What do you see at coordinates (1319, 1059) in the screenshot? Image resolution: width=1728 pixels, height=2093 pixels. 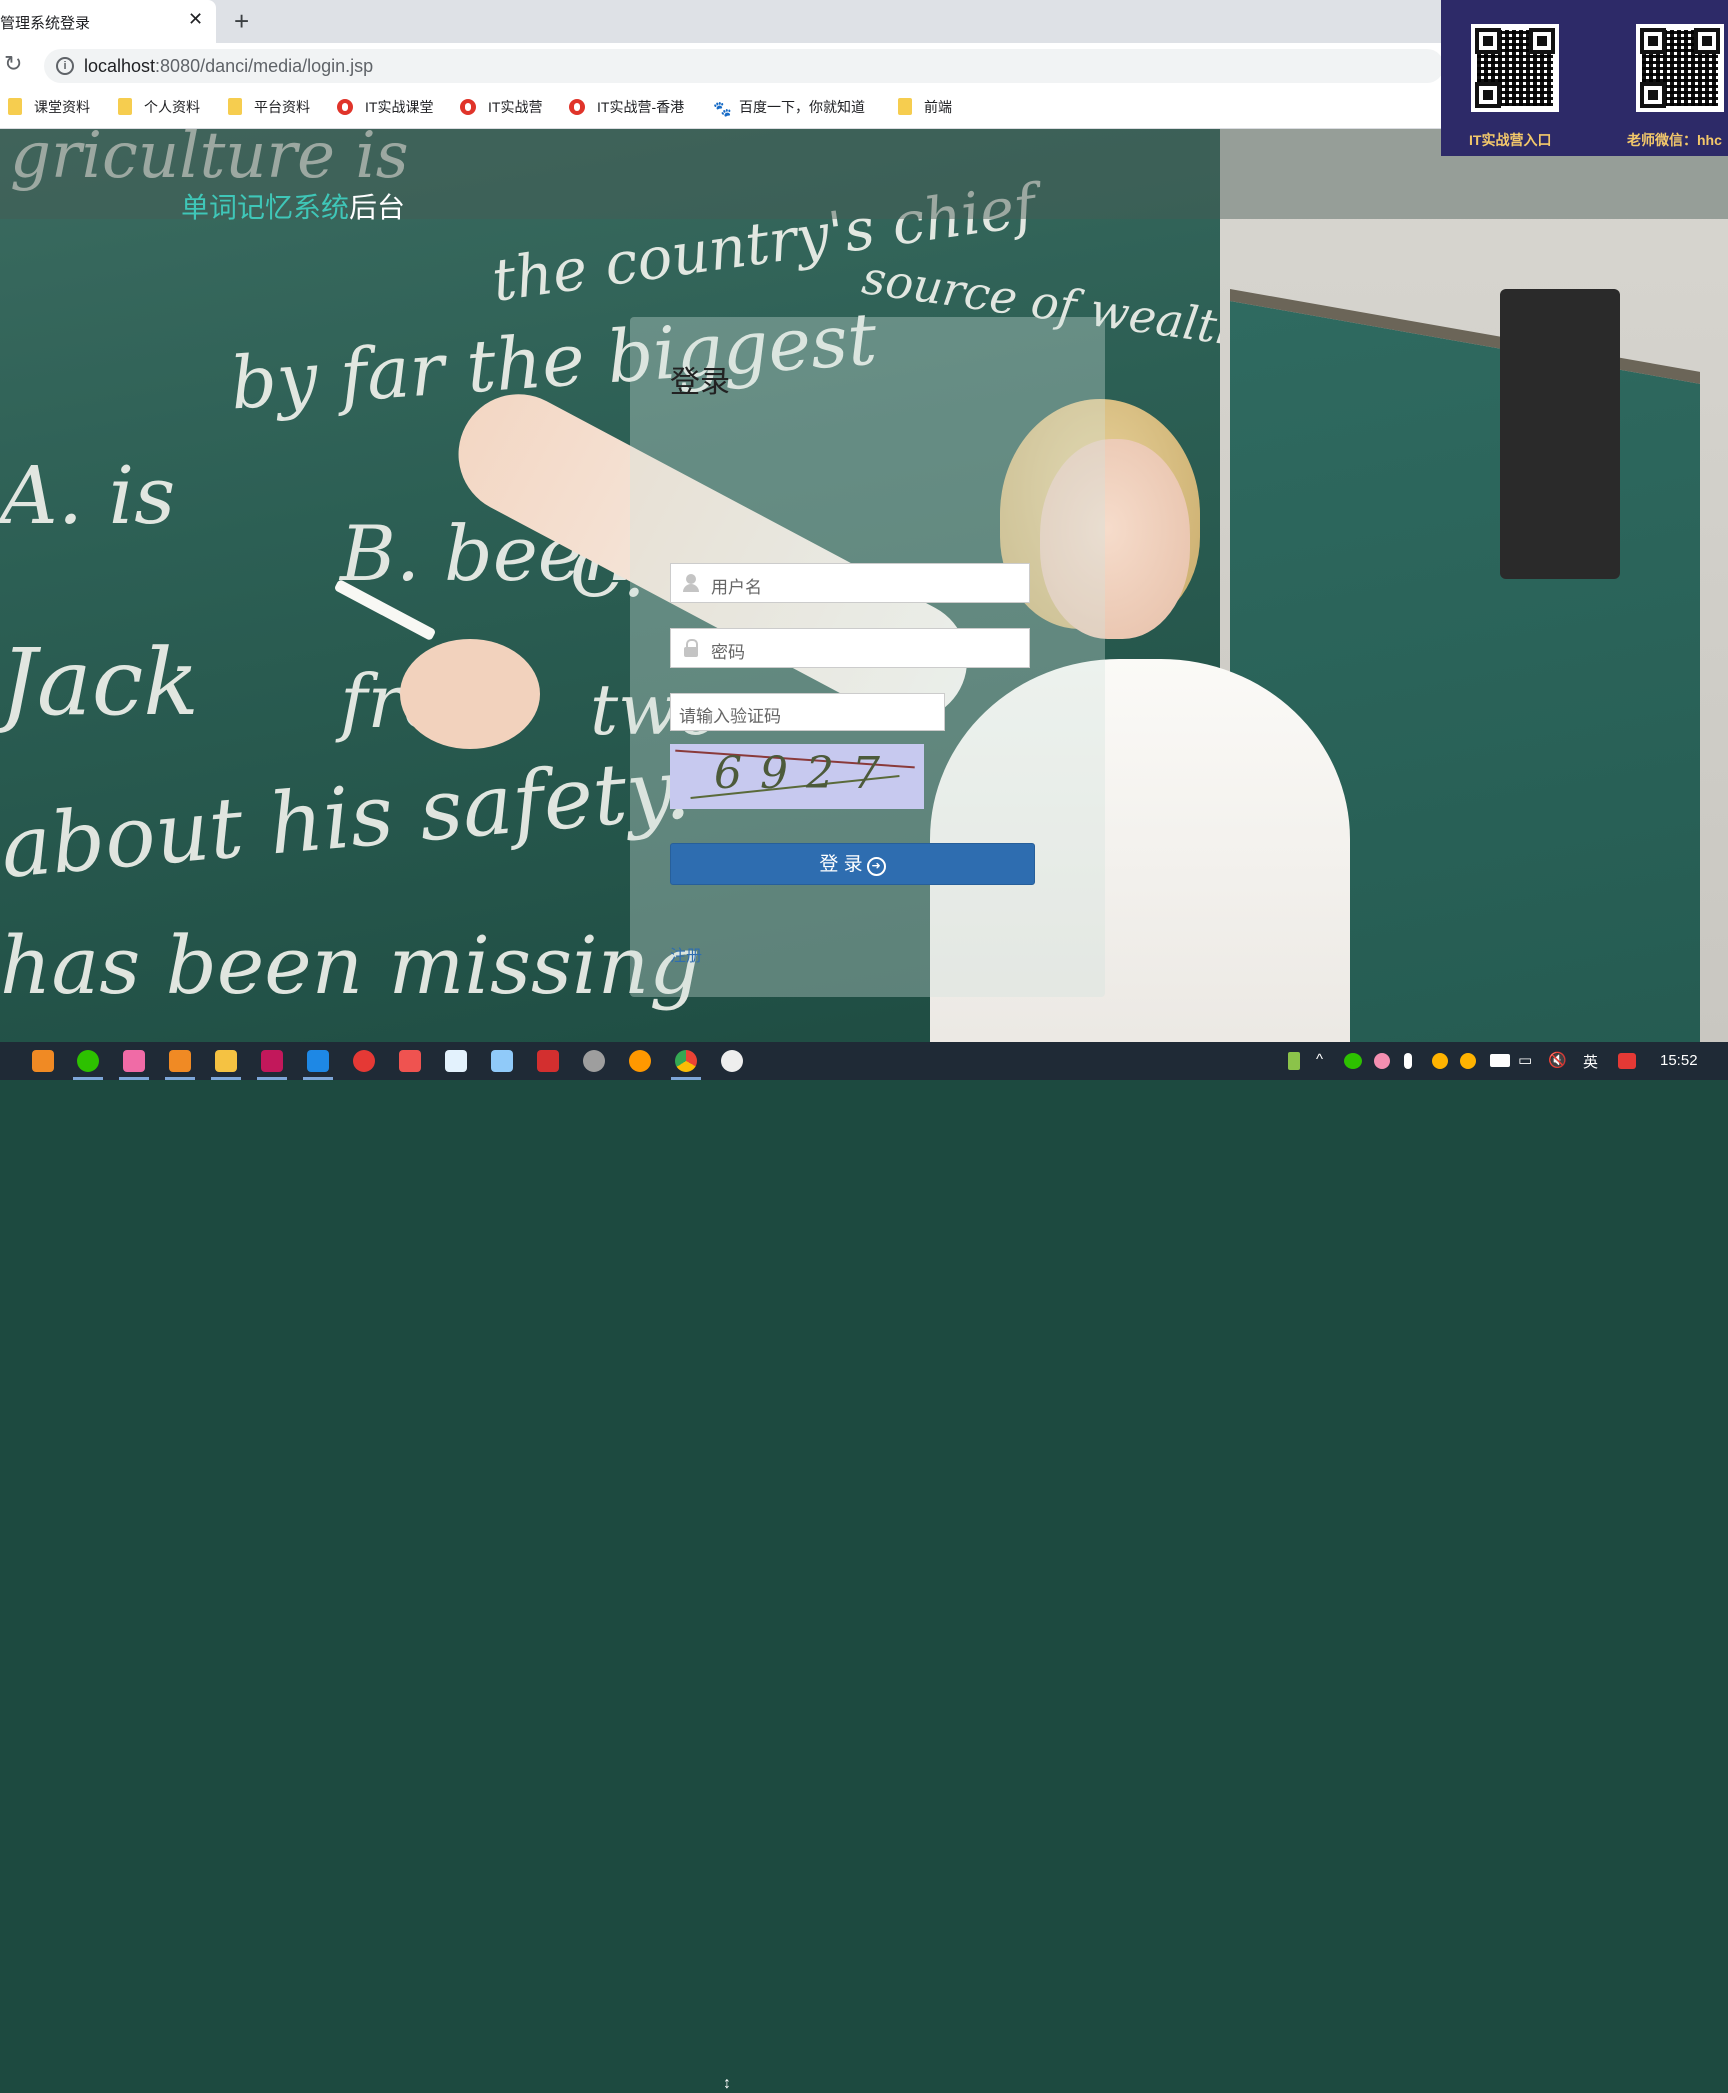 I see `chevron-up-icon: ^` at bounding box center [1319, 1059].